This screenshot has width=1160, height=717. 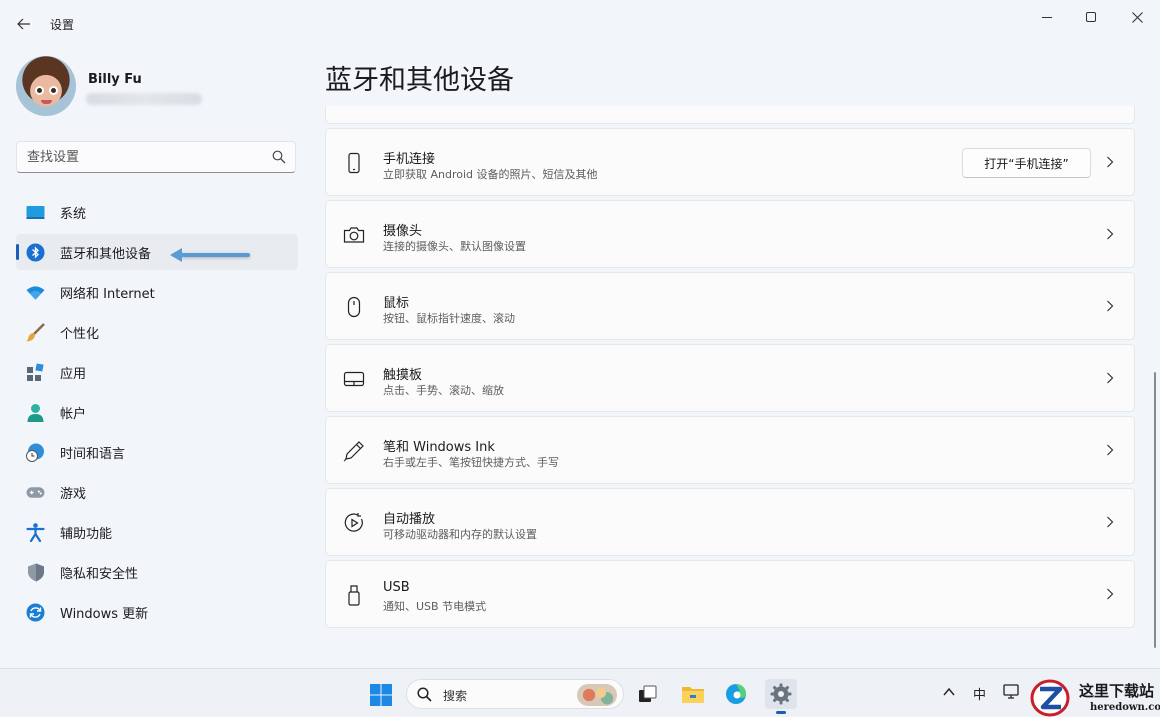 I want to click on sidebar-item-label: 网络和 Internet, so click(x=107, y=294).